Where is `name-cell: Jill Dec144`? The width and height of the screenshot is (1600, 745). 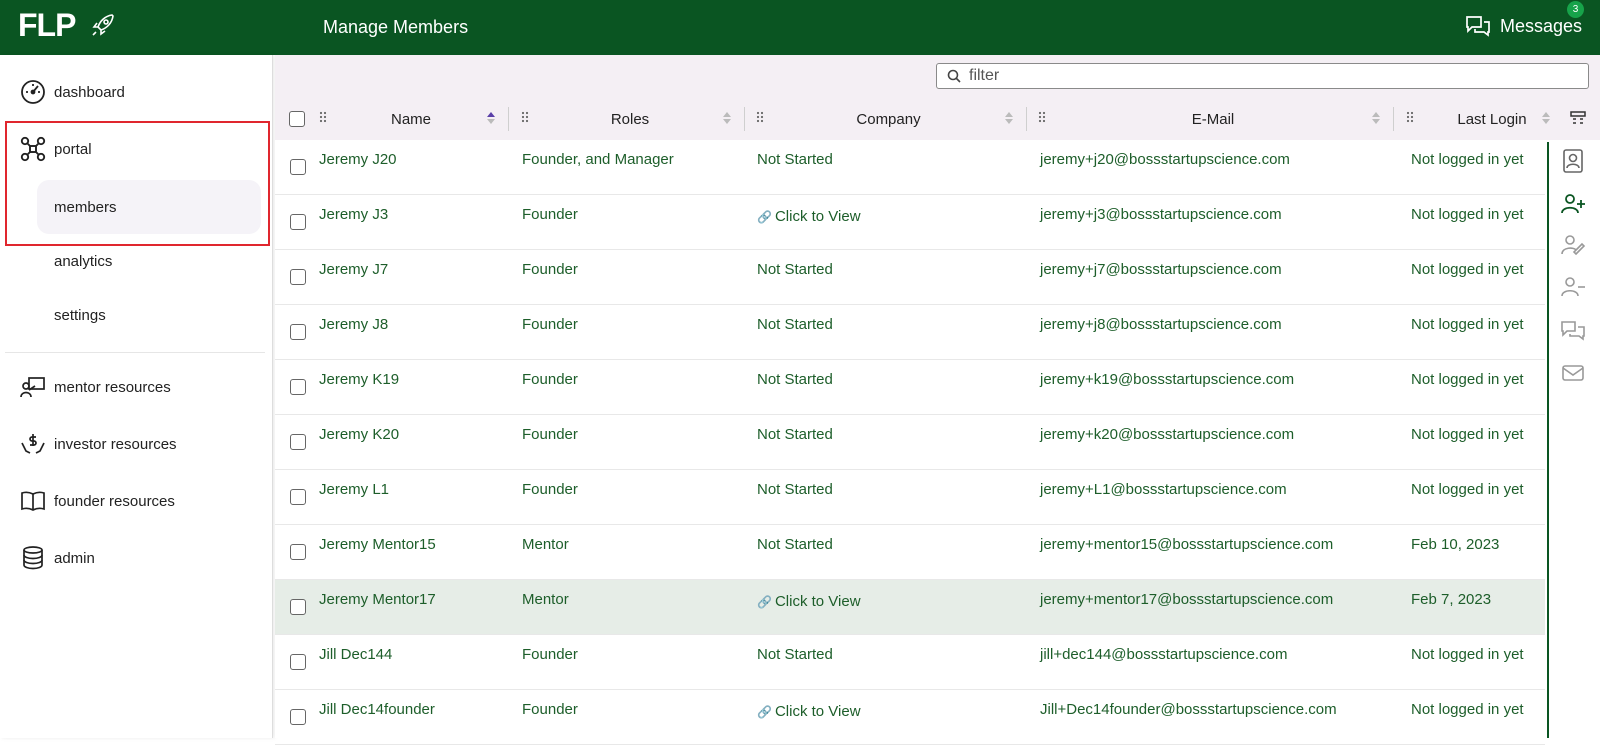
name-cell: Jill Dec144 is located at coordinates (356, 654).